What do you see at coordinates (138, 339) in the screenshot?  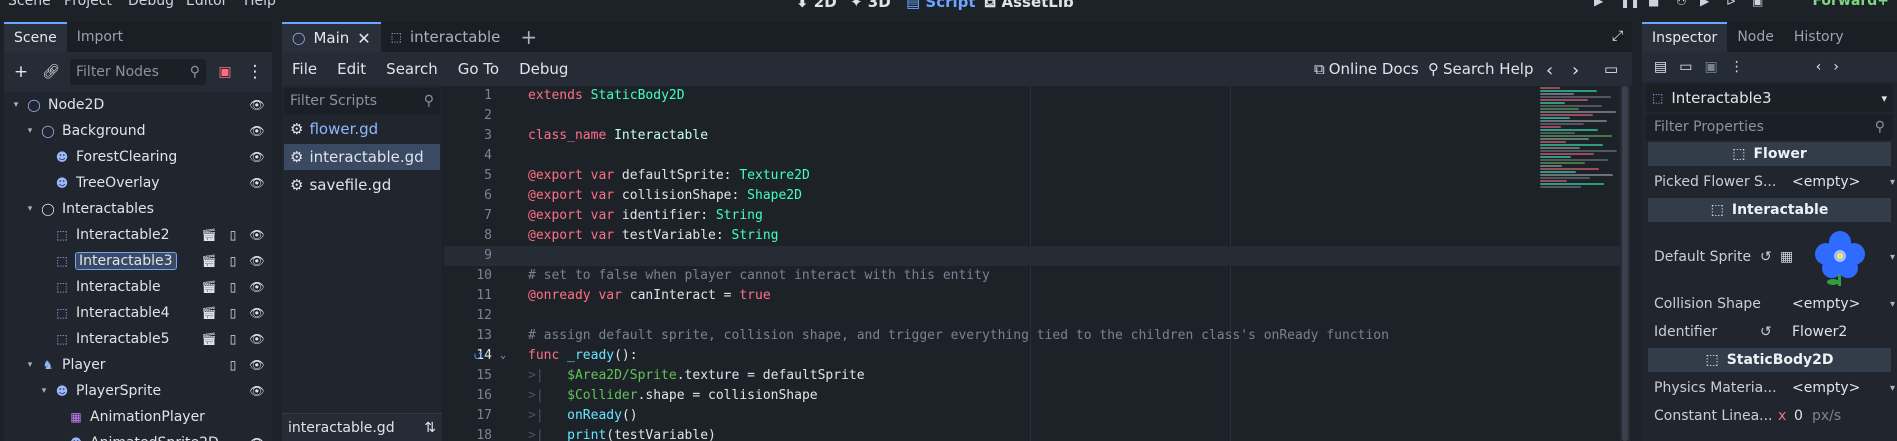 I see `tree-node-interactable5: ⬚ Interactable5 🎬︎ ▯ 👁︎` at bounding box center [138, 339].